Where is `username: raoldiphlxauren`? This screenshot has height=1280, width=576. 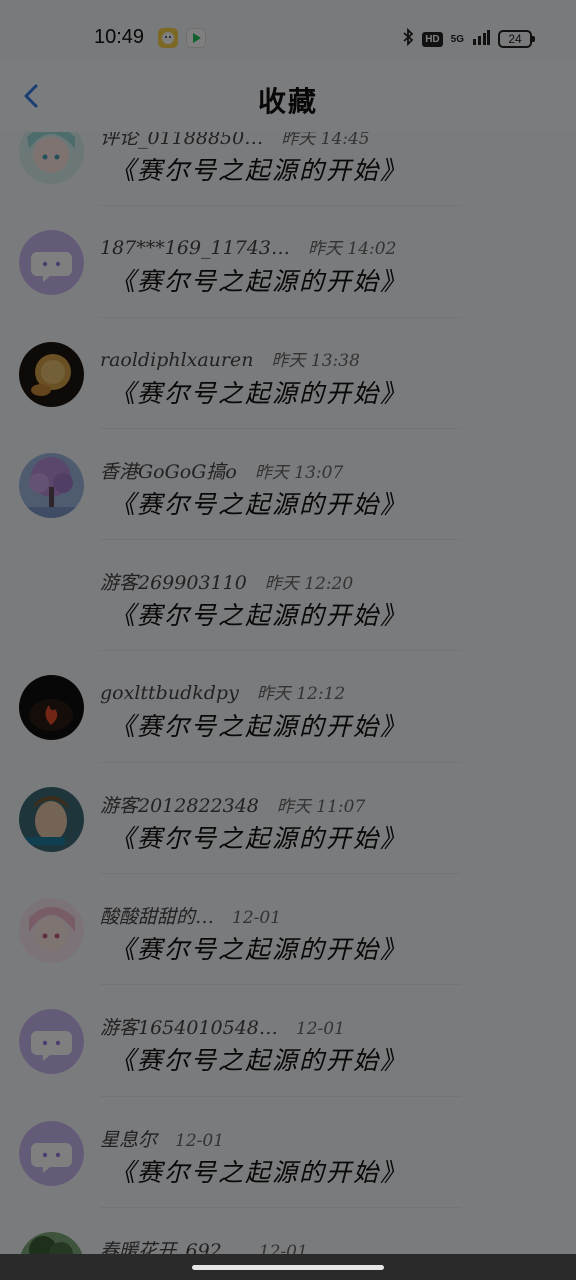 username: raoldiphlxauren is located at coordinates (177, 359).